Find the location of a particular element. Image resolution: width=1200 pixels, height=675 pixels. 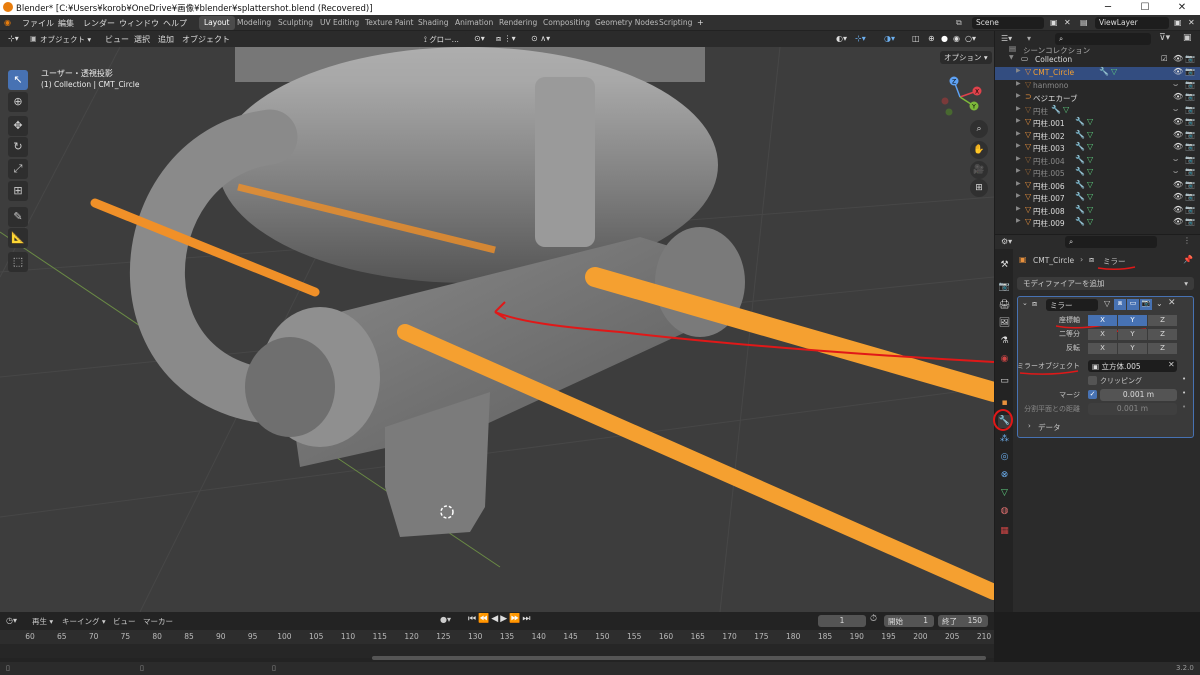

bisect-distance-field: 0.001 m is located at coordinates (1132, 409).